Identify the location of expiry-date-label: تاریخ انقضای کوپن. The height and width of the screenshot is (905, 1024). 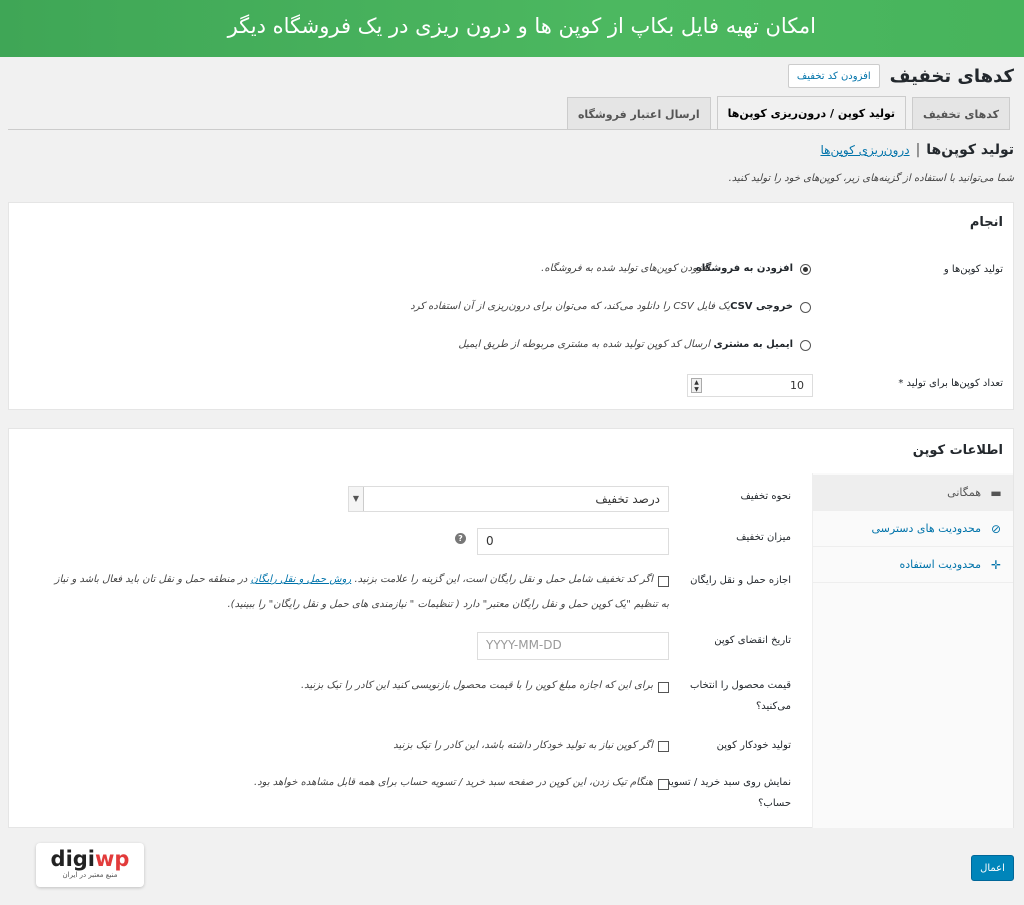
(752, 640).